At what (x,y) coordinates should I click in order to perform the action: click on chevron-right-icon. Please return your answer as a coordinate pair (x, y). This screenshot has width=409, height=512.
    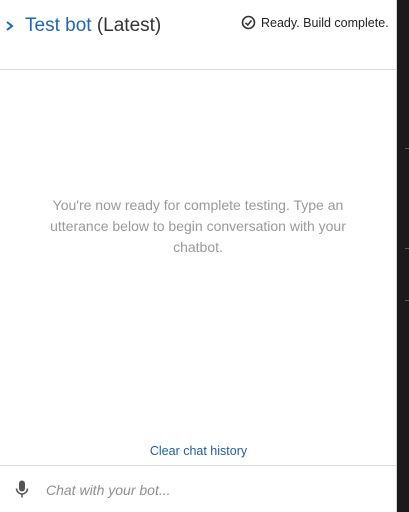
    Looking at the image, I should click on (11, 26).